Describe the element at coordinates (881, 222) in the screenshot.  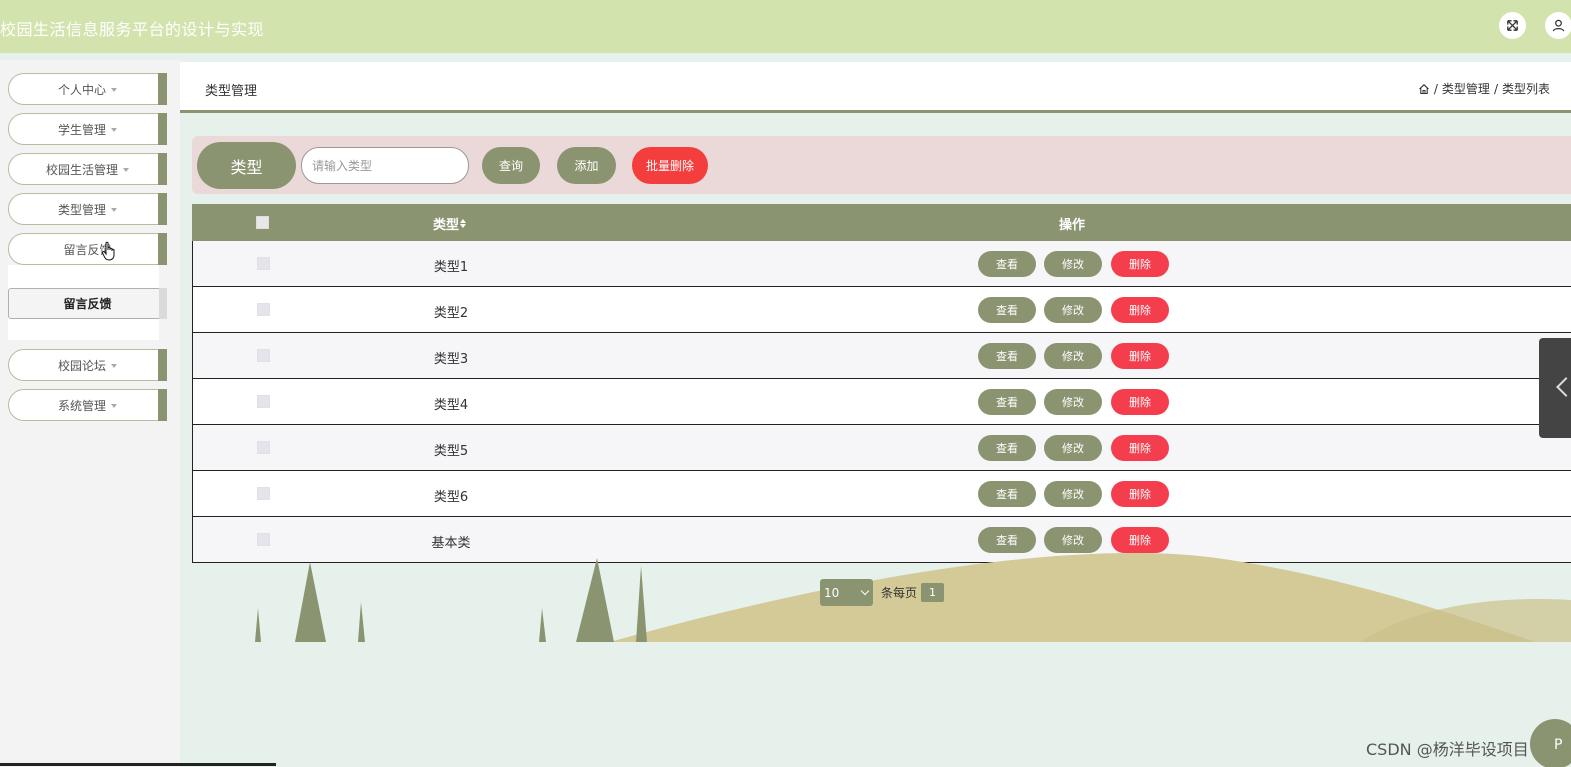
I see `table-header: 类型 操作` at that location.